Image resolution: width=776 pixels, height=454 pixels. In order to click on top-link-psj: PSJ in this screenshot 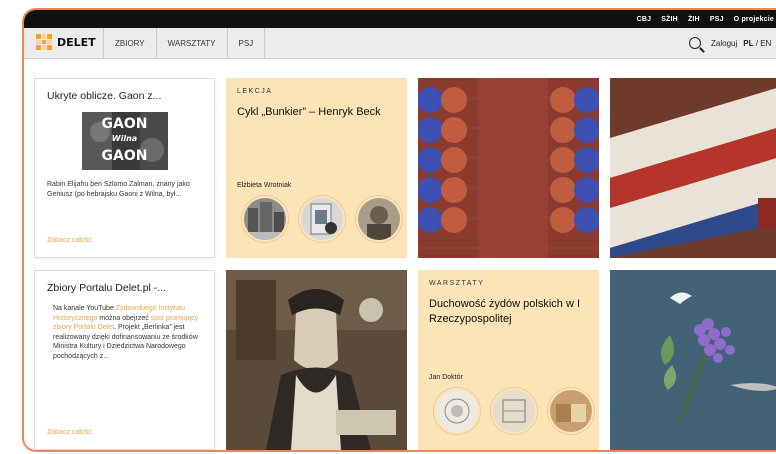, I will do `click(717, 19)`.